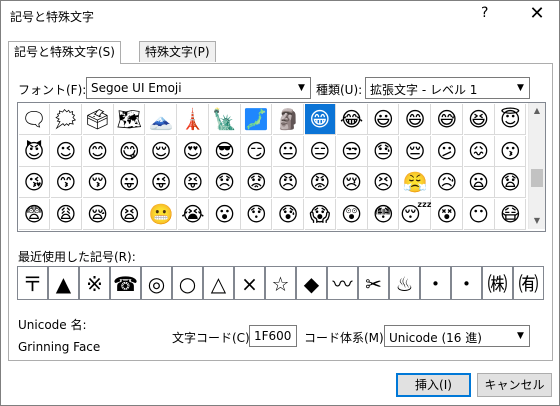 The image size is (560, 406). I want to click on symbol-cell: 😑, so click(320, 151).